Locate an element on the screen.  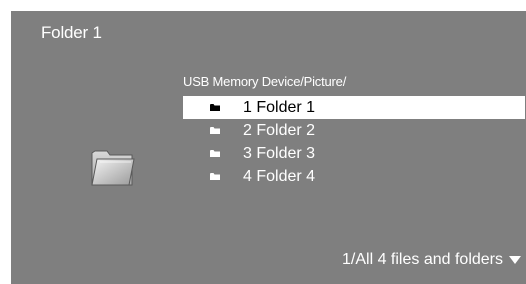
list-item: 2 Folder 2 is located at coordinates (354, 130).